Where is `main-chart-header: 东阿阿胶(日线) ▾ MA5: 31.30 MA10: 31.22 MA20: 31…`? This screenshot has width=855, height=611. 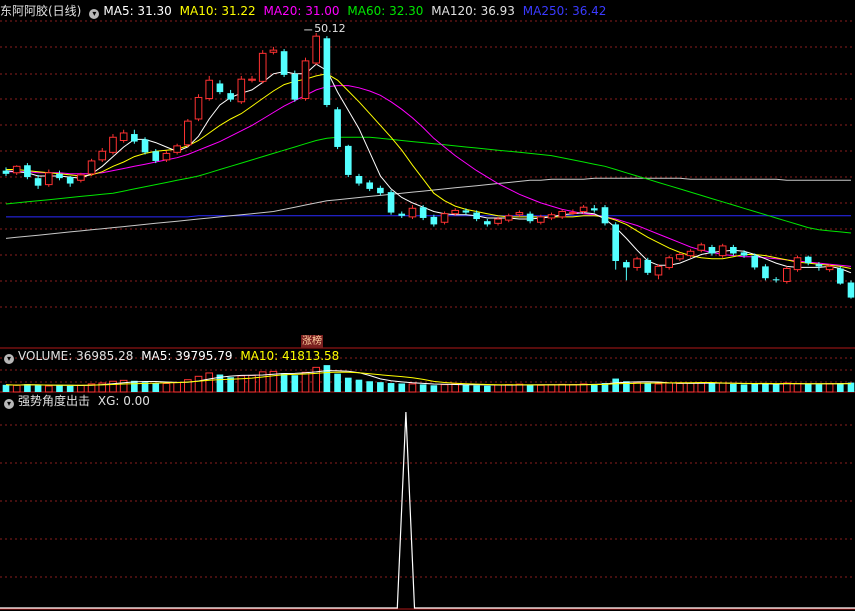
main-chart-header: 东阿阿胶(日线) ▾ MA5: 31.30 MA10: 31.22 MA20: 31… is located at coordinates (305, 11).